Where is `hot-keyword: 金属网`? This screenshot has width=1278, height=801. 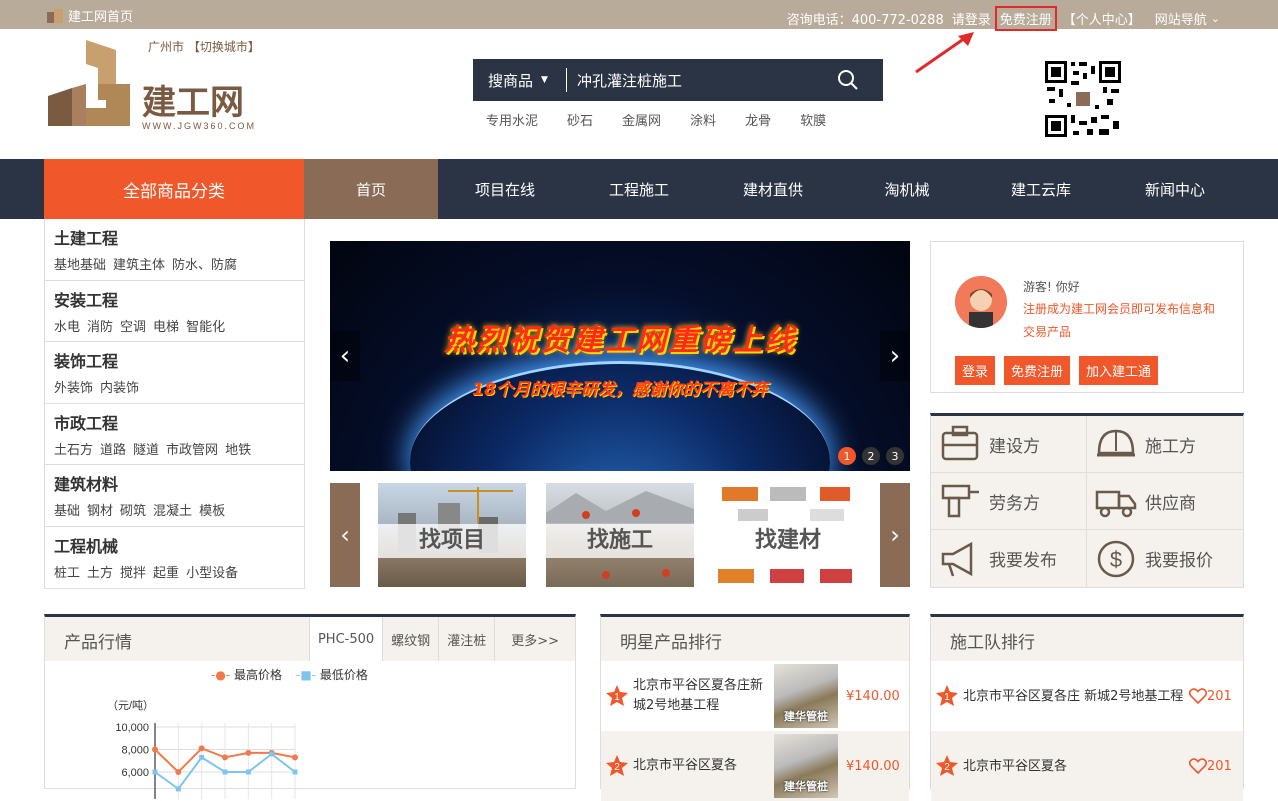
hot-keyword: 金属网 is located at coordinates (641, 119).